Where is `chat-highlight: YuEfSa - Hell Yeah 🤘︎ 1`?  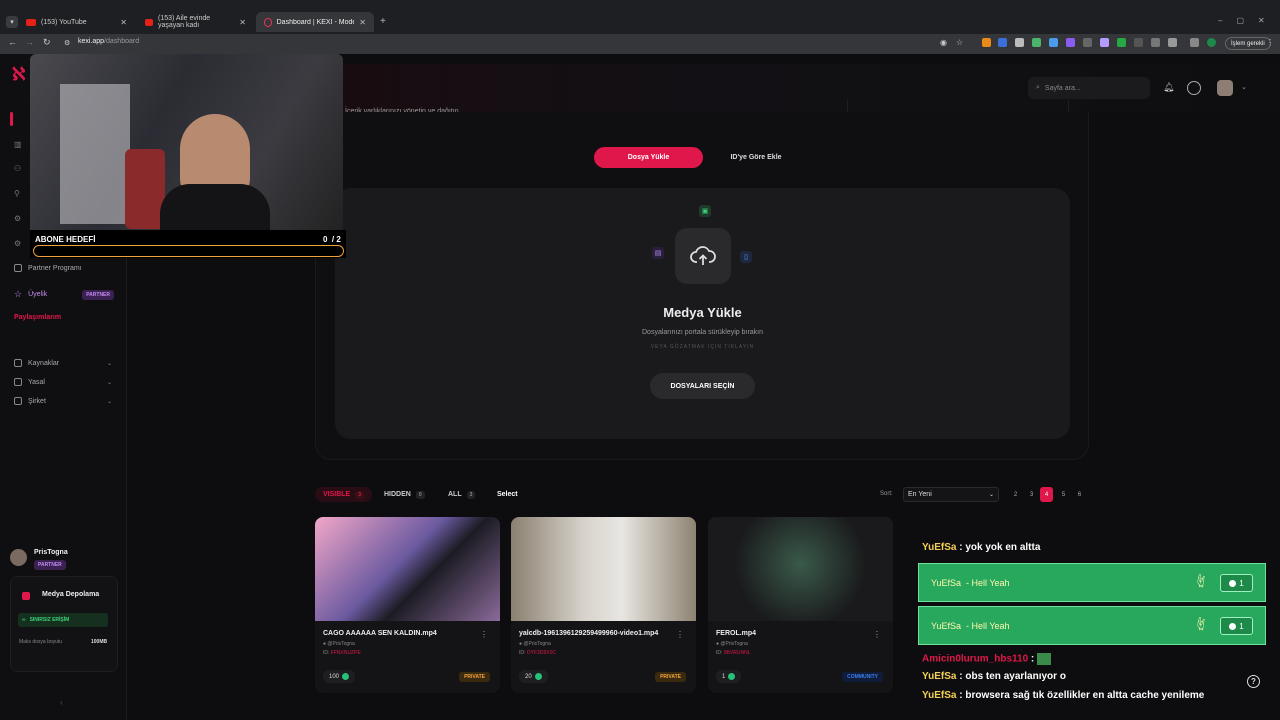 chat-highlight: YuEfSa - Hell Yeah 🤘︎ 1 is located at coordinates (1092, 582).